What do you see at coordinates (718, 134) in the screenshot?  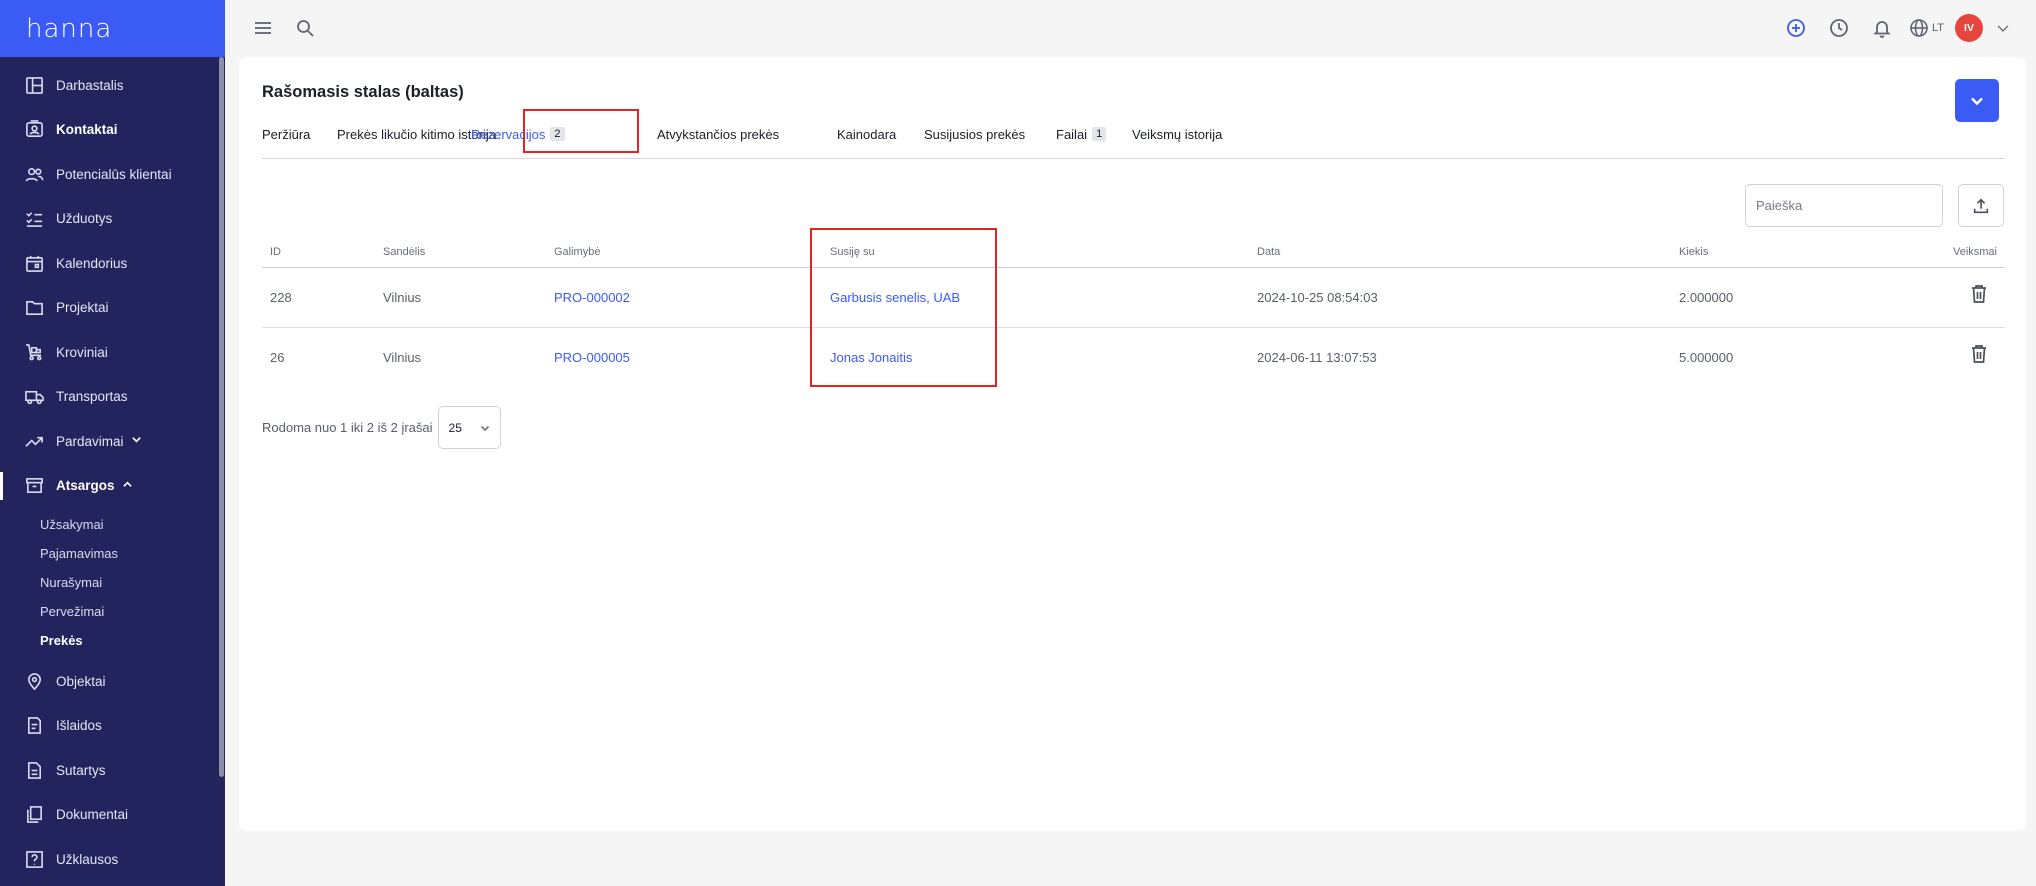 I see `tab-atvykstancios-prekes: Atvykstančios prekės` at bounding box center [718, 134].